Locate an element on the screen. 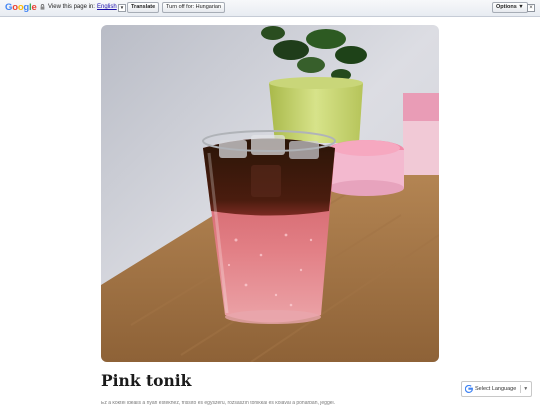  select-language-label: Select Language is located at coordinates (495, 389).